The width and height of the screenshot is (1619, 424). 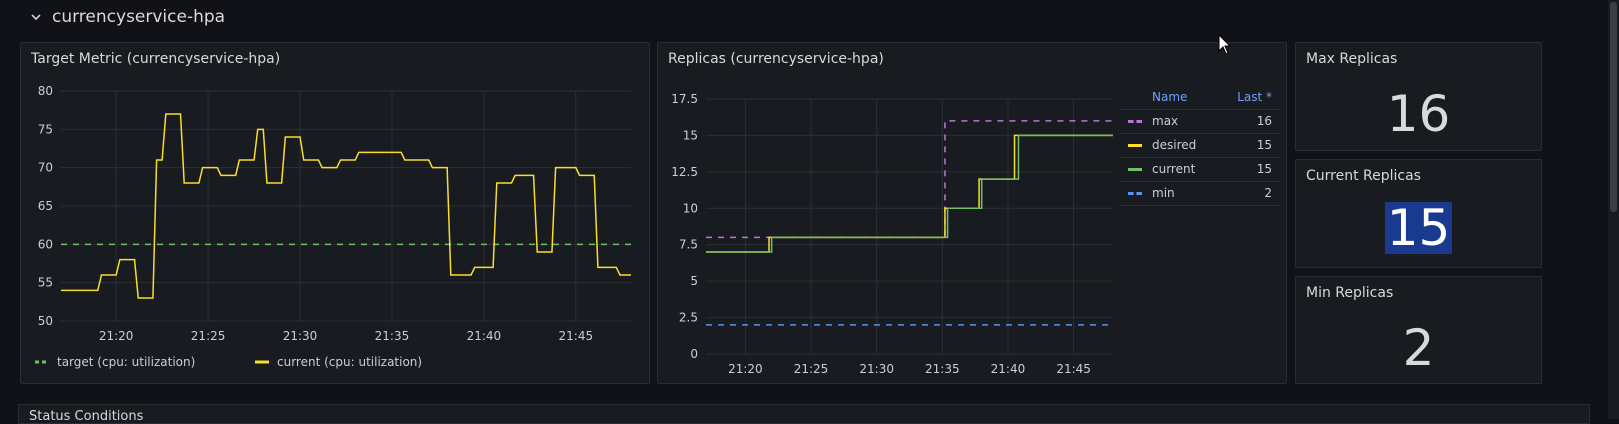 I want to click on stat-value: 16, so click(x=1418, y=114).